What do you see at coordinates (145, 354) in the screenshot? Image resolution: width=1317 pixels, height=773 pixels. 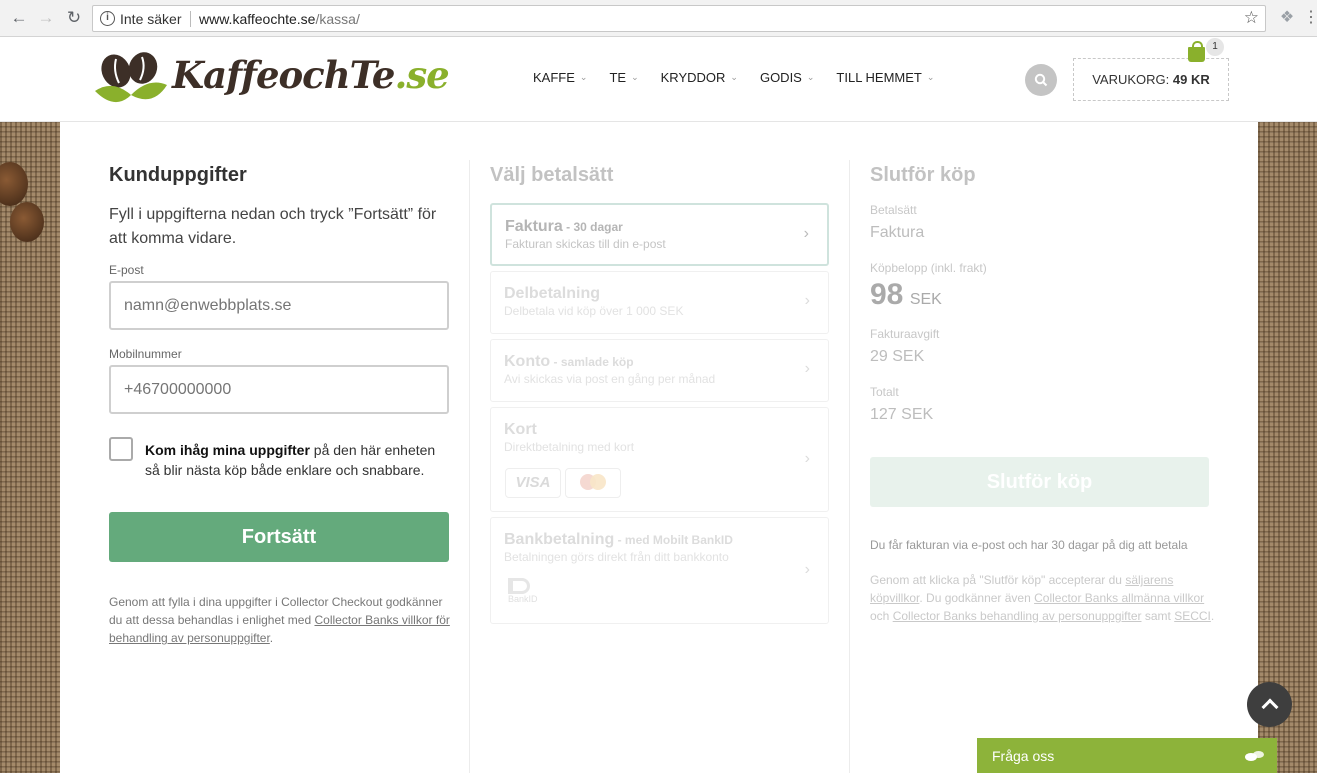 I see `phone-label: Mobilnummer` at bounding box center [145, 354].